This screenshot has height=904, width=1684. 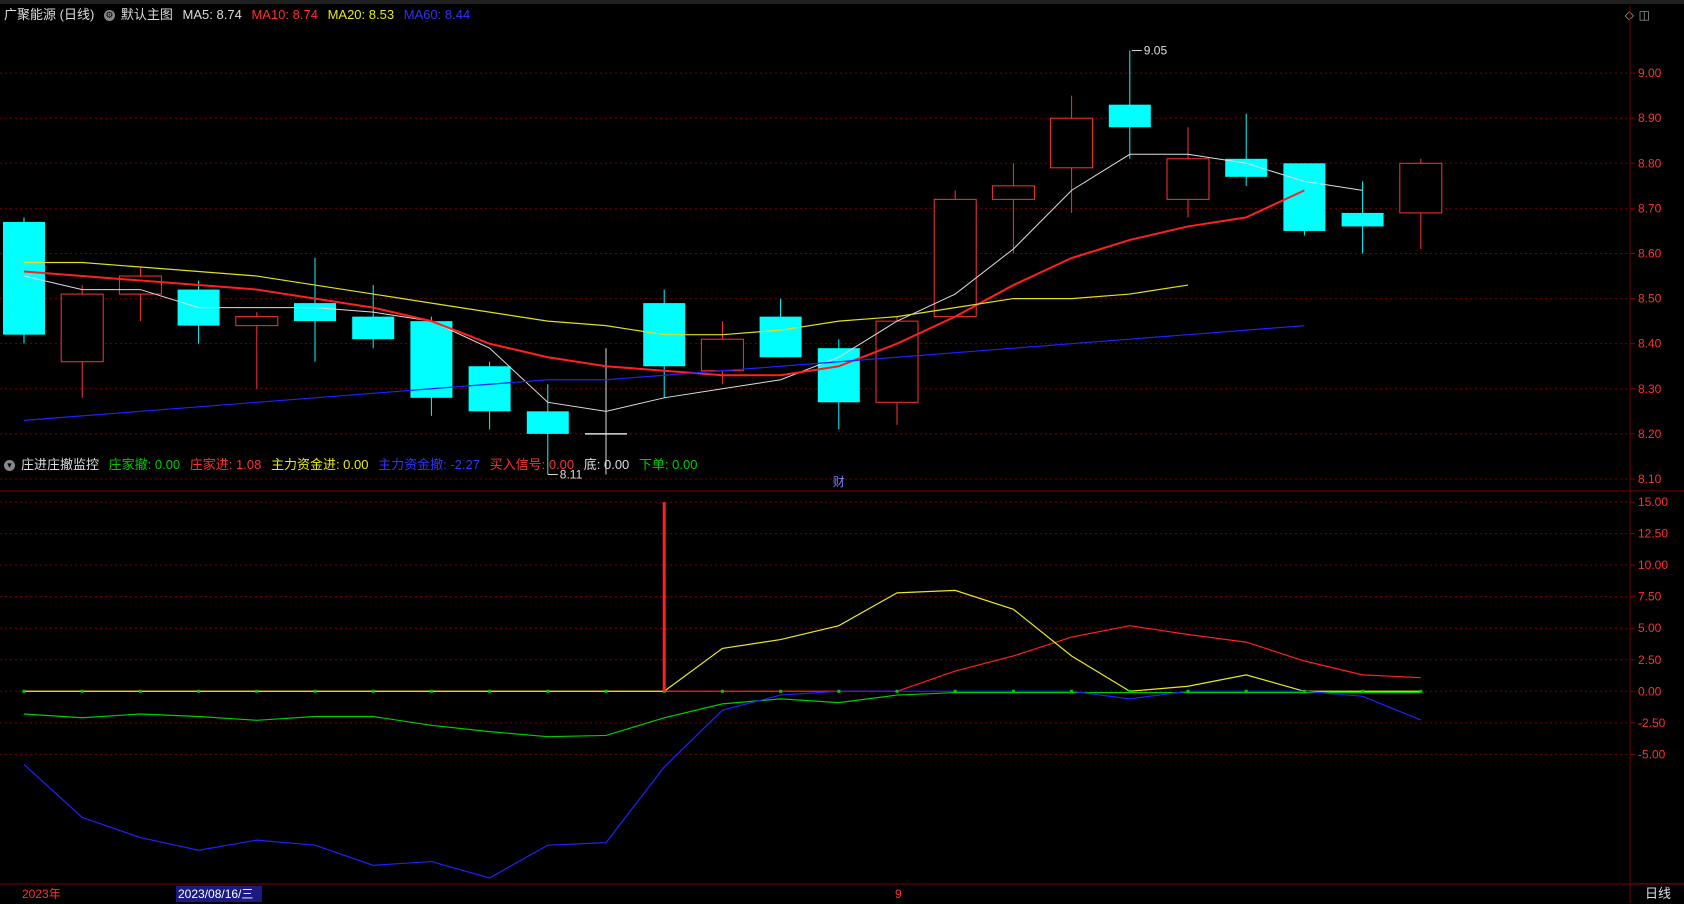 What do you see at coordinates (1650, 597) in the screenshot?
I see `y-tick-label: 7.50` at bounding box center [1650, 597].